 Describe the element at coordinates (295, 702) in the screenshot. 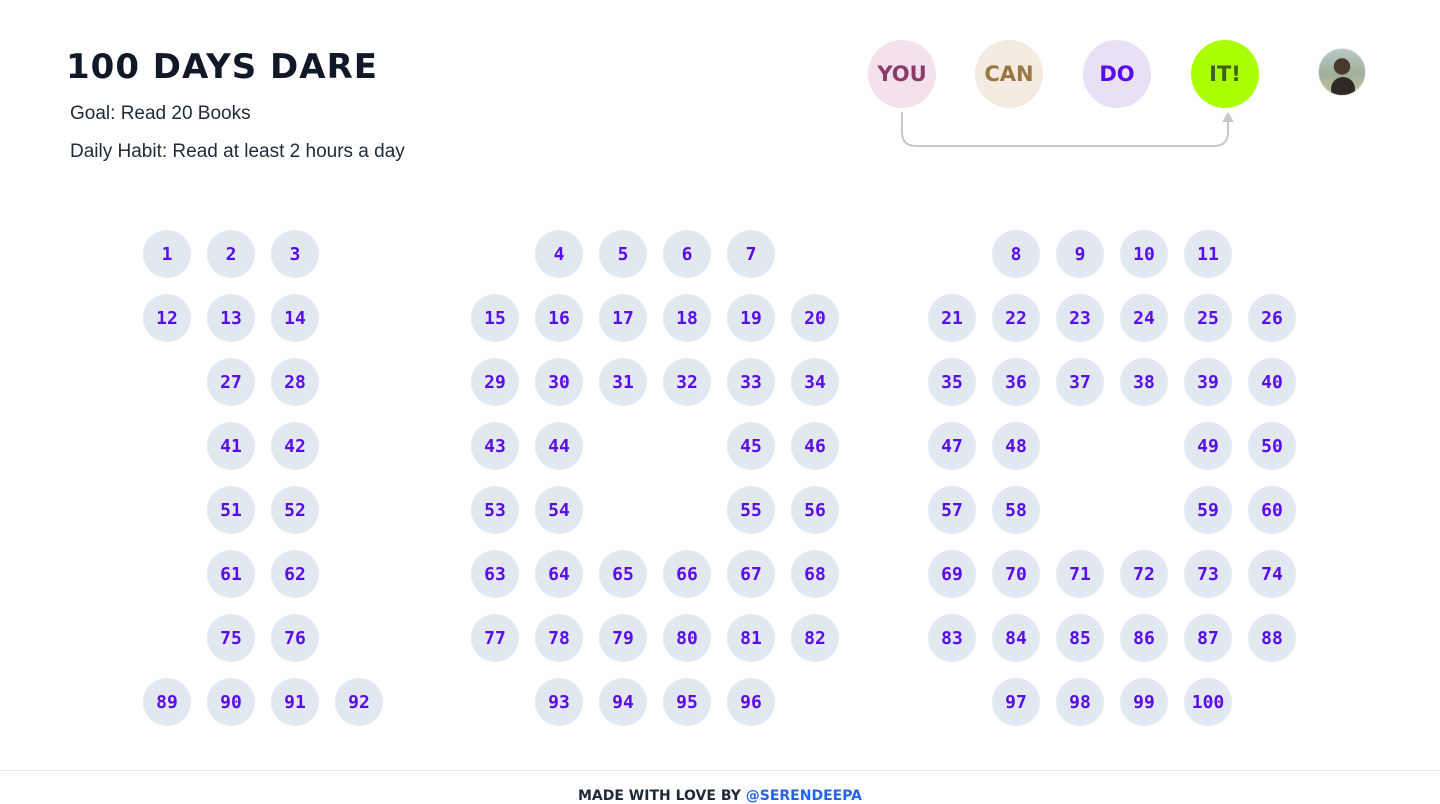

I see `day-91-circle: 91` at that location.